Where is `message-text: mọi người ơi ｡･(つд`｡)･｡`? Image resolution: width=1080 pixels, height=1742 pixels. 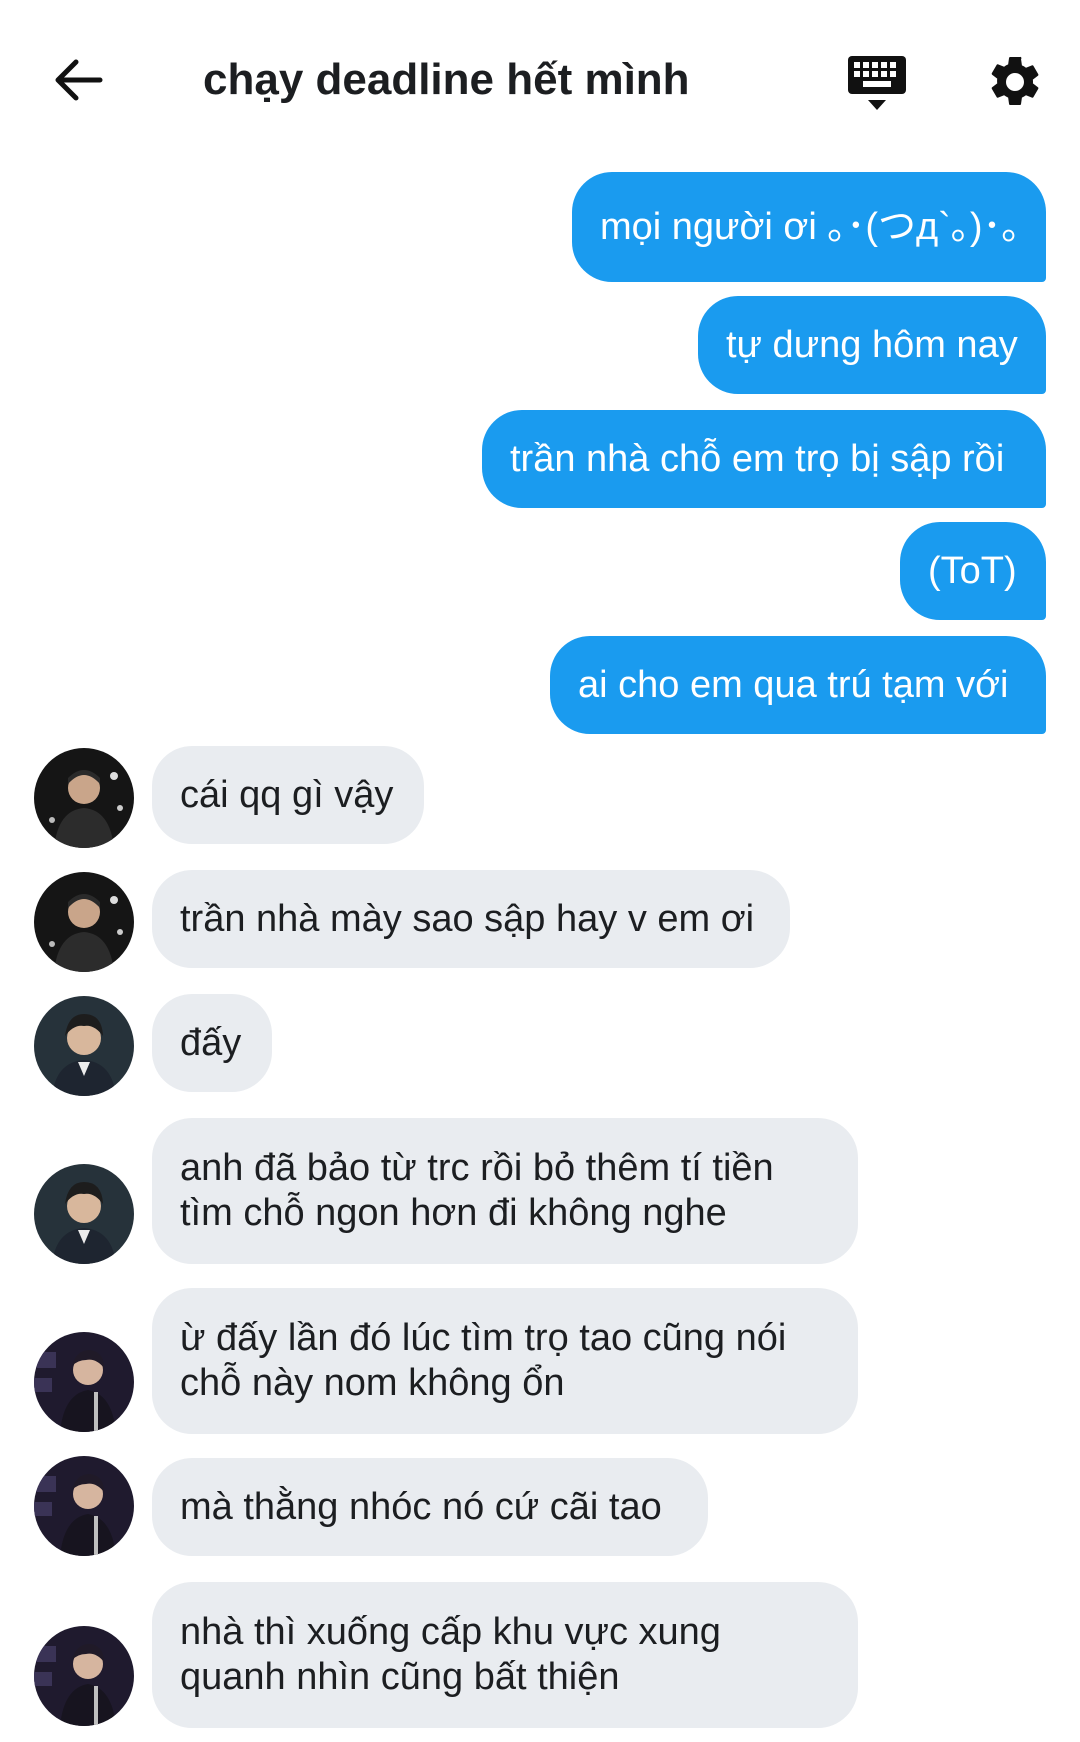 message-text: mọi người ơi ｡･(つд`｡)･｡ is located at coordinates (810, 226).